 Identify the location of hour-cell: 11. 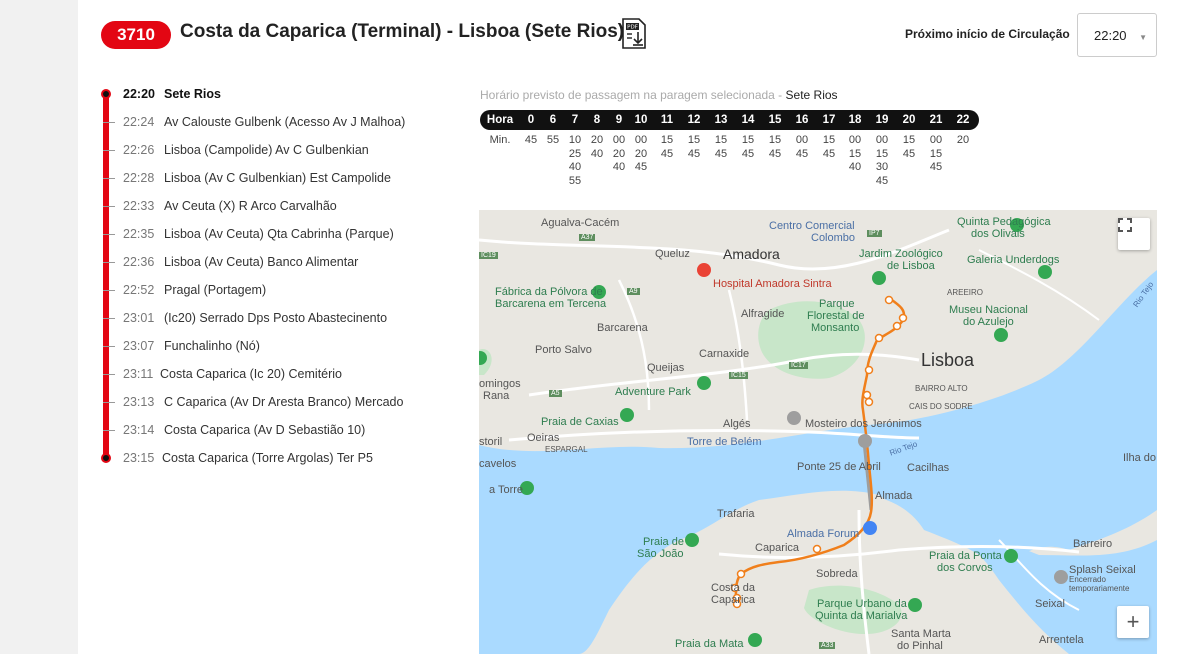
(667, 120).